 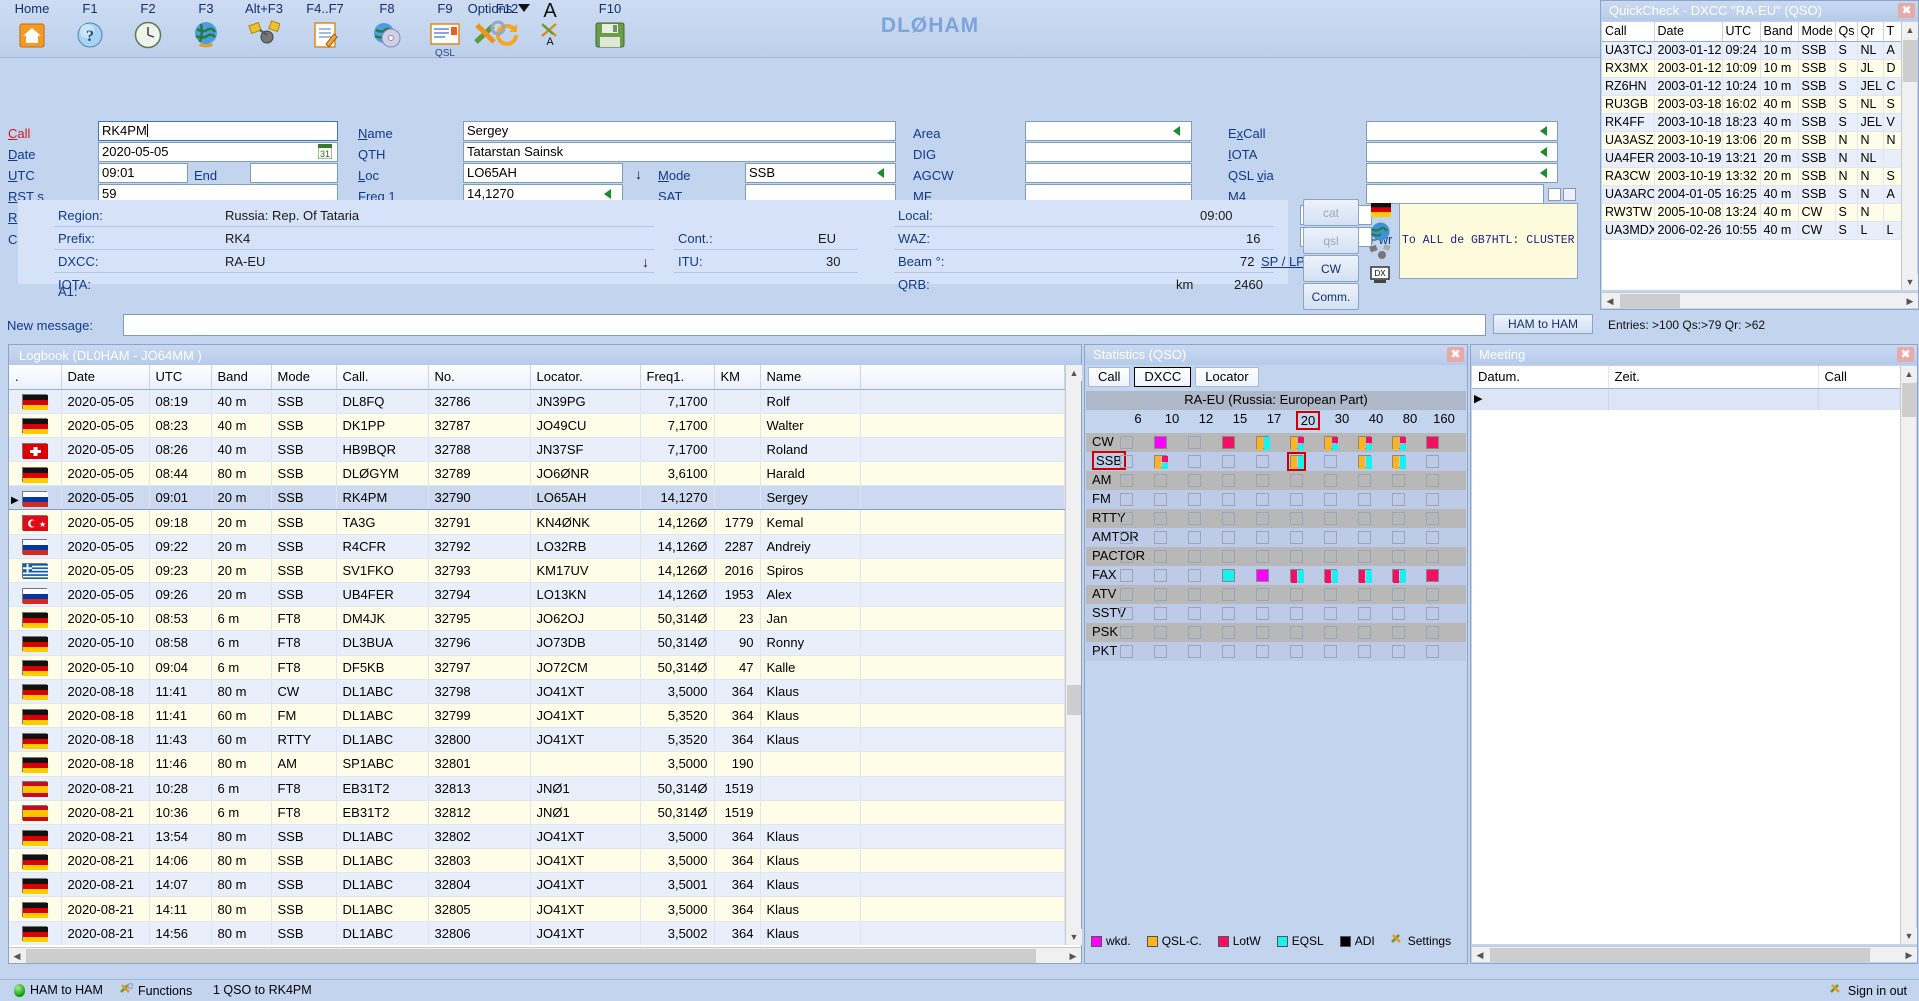 I want to click on meeting-column-header: Call, so click(x=1860, y=377).